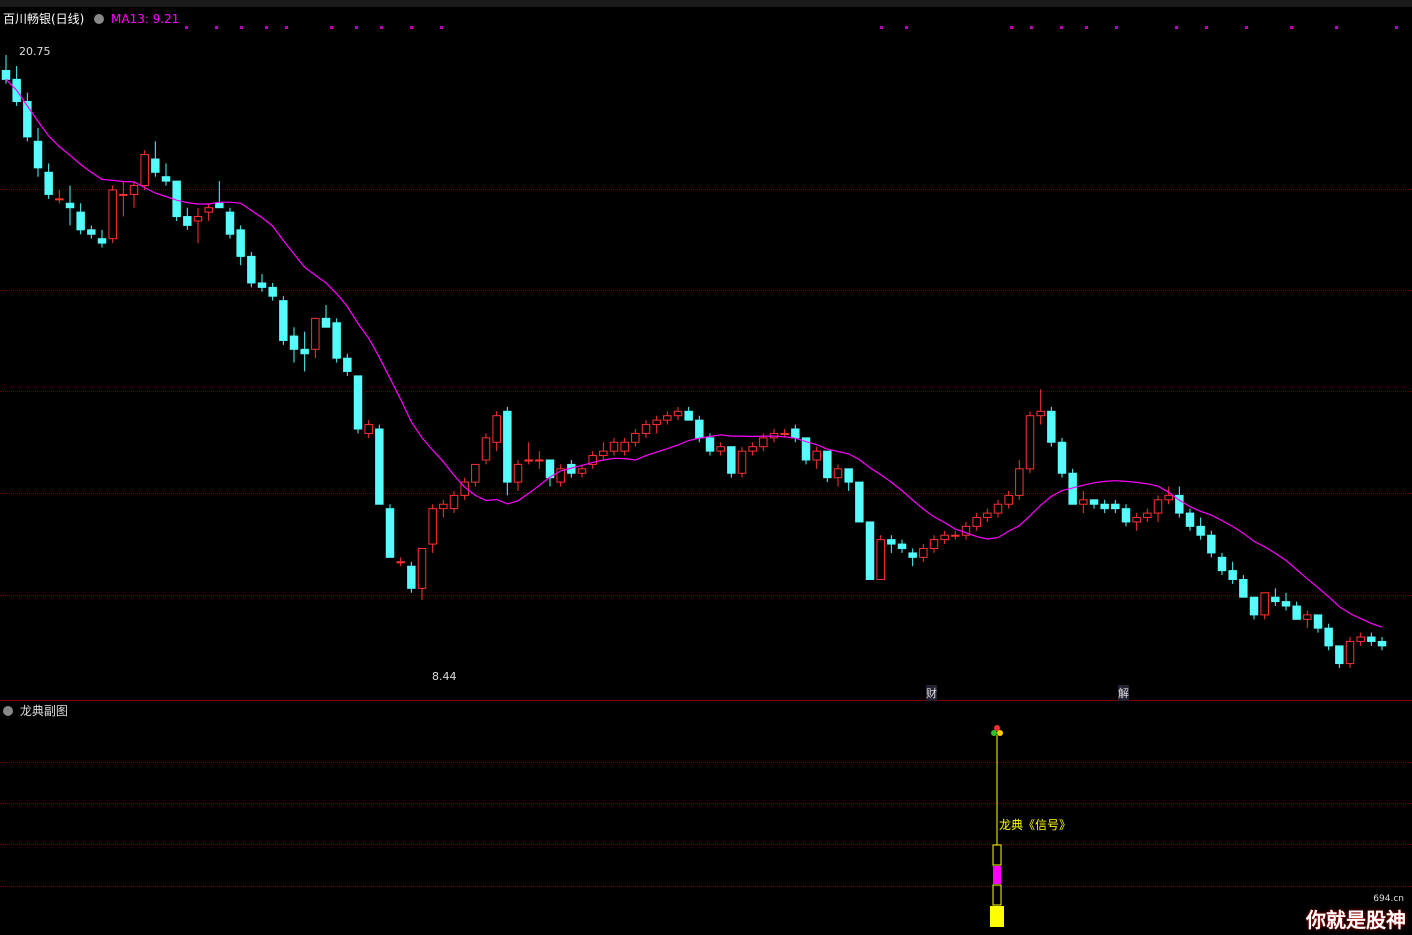 The width and height of the screenshot is (1412, 935). What do you see at coordinates (1356, 913) in the screenshot?
I see `watermark: 694.cn 你就是股神` at bounding box center [1356, 913].